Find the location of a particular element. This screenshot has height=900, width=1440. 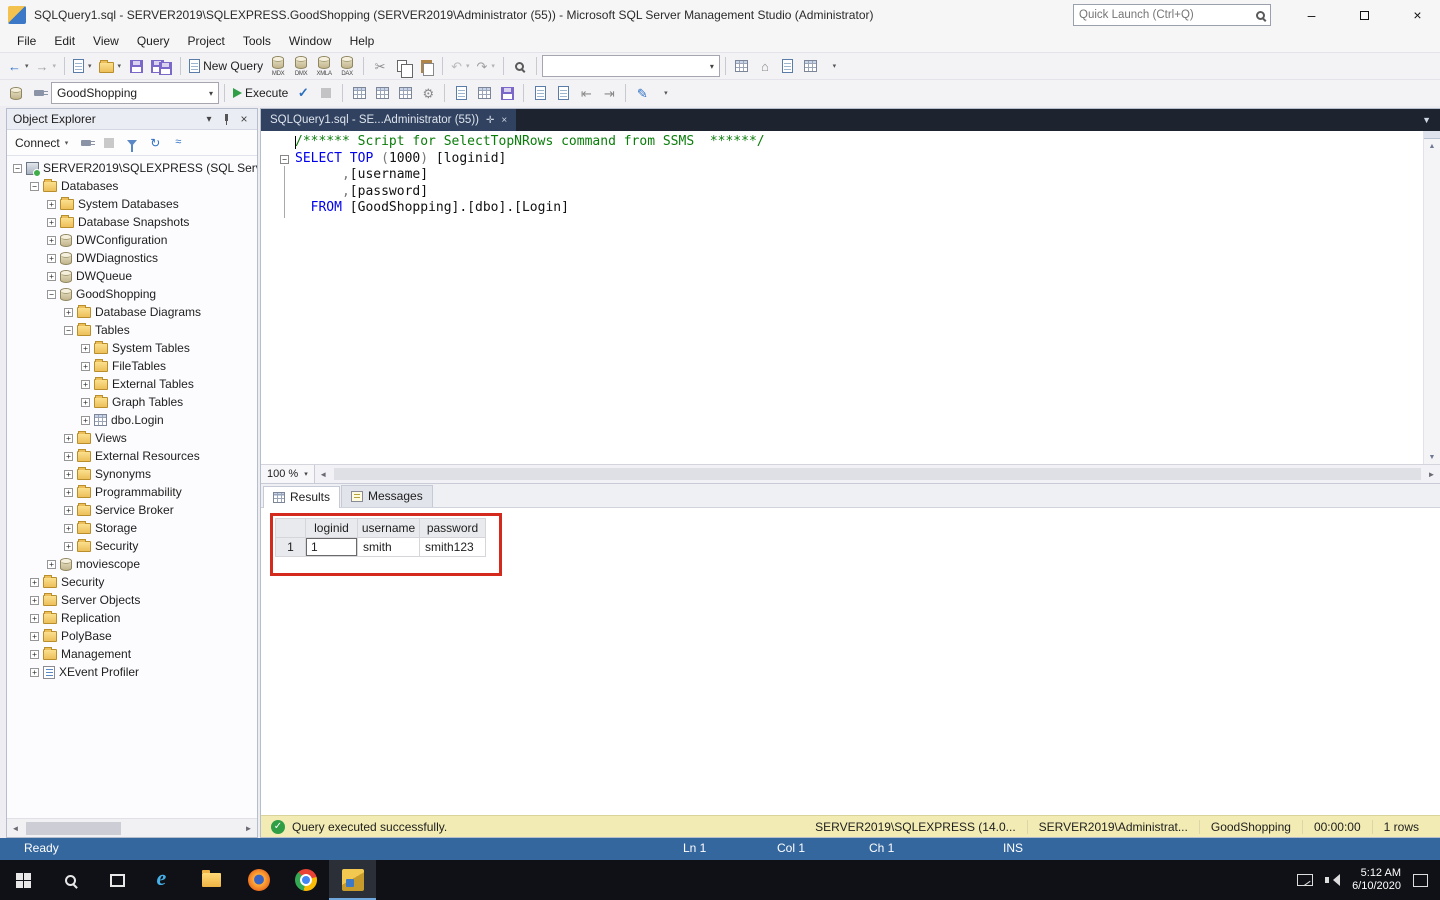

uncomment-button is located at coordinates (563, 93).